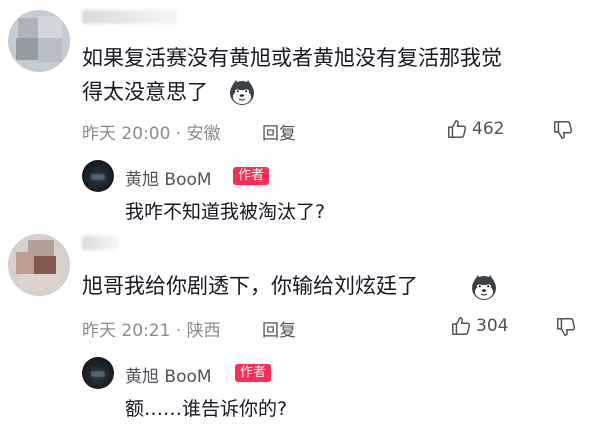 The width and height of the screenshot is (593, 434). I want to click on author-reply-text: 额……谁告诉你的?, so click(206, 409).